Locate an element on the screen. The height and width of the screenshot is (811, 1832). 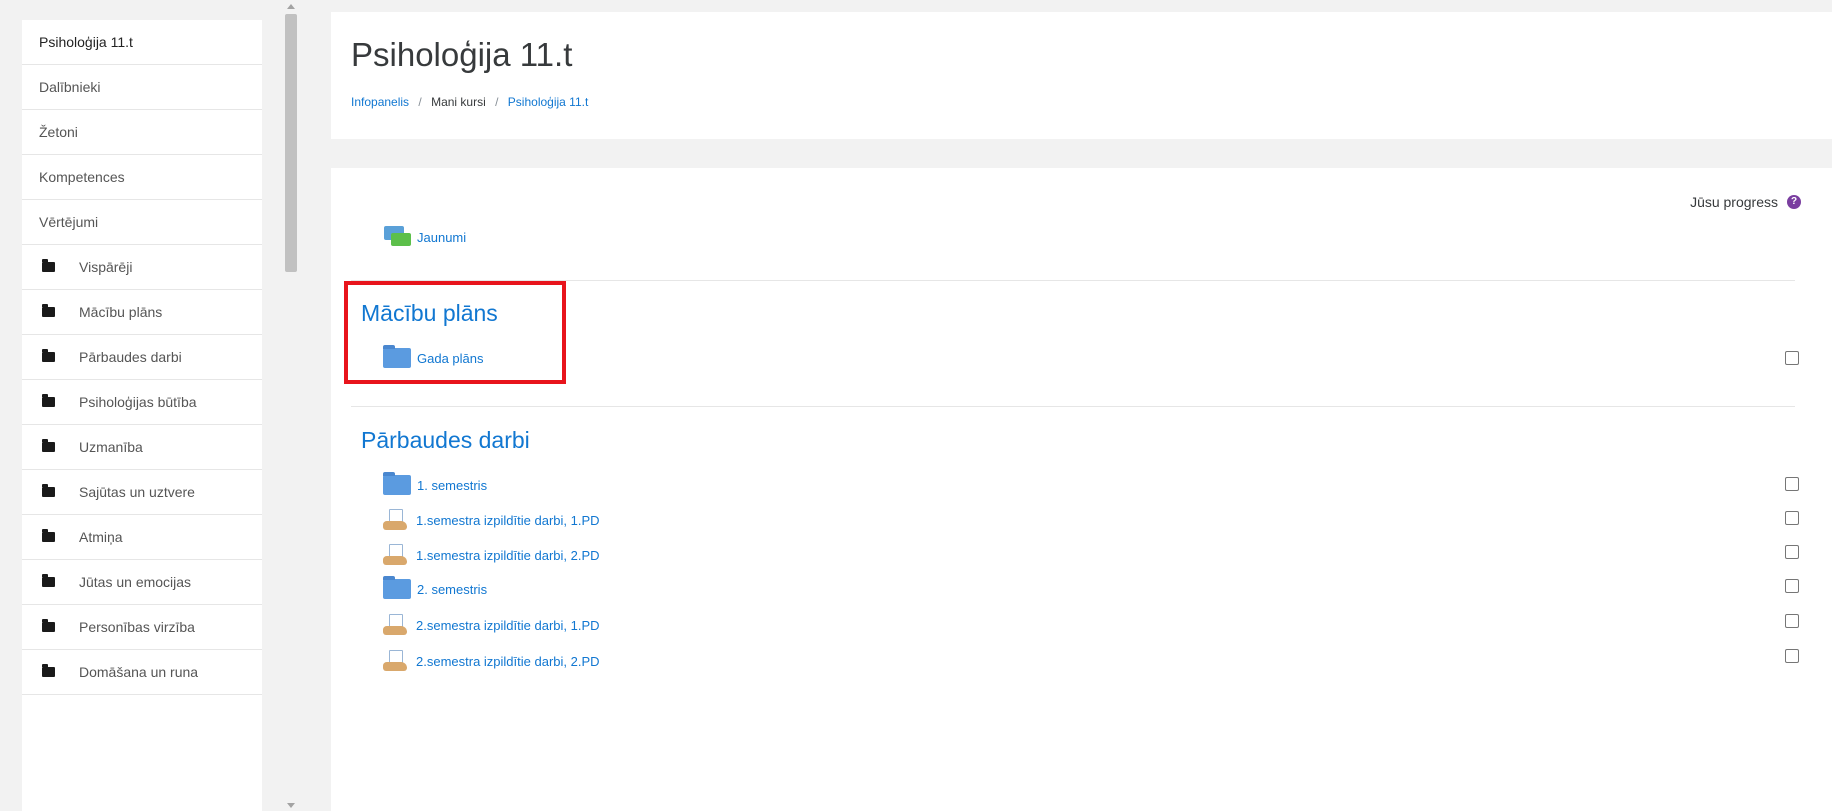
sidebar-section-item: Mācību plāns is located at coordinates (142, 312).